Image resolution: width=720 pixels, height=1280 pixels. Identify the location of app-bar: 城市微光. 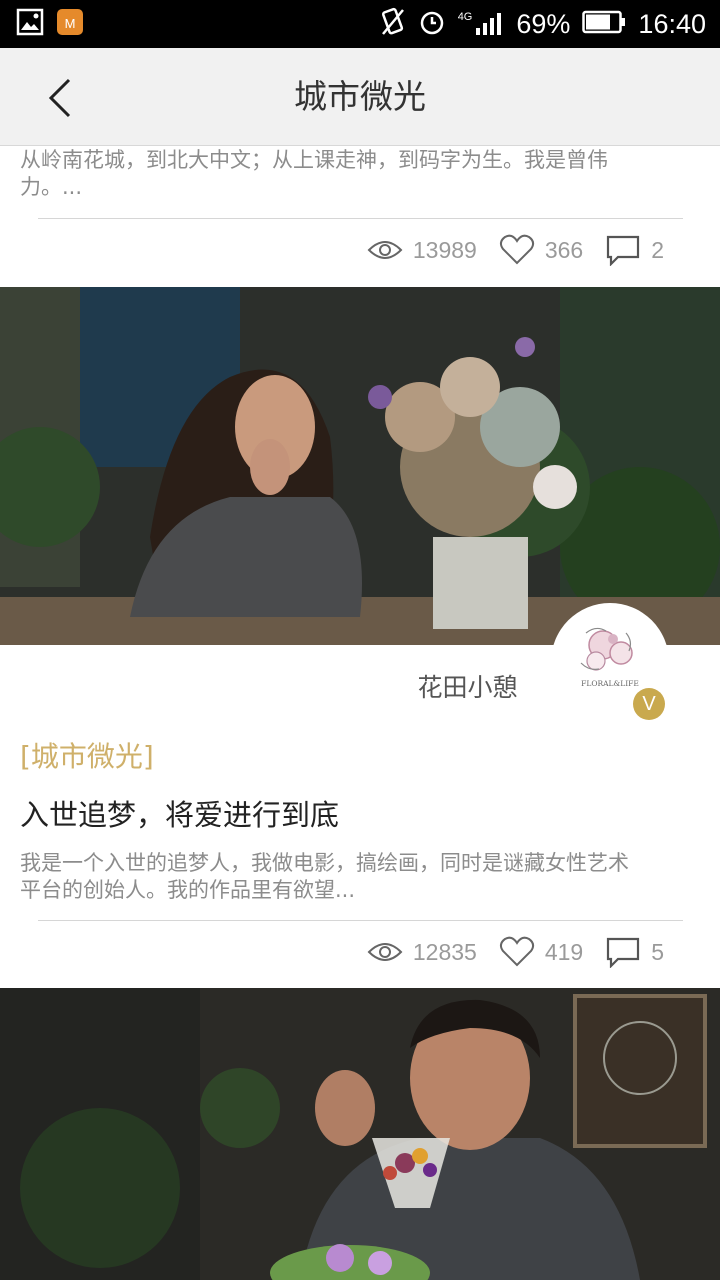
(360, 97).